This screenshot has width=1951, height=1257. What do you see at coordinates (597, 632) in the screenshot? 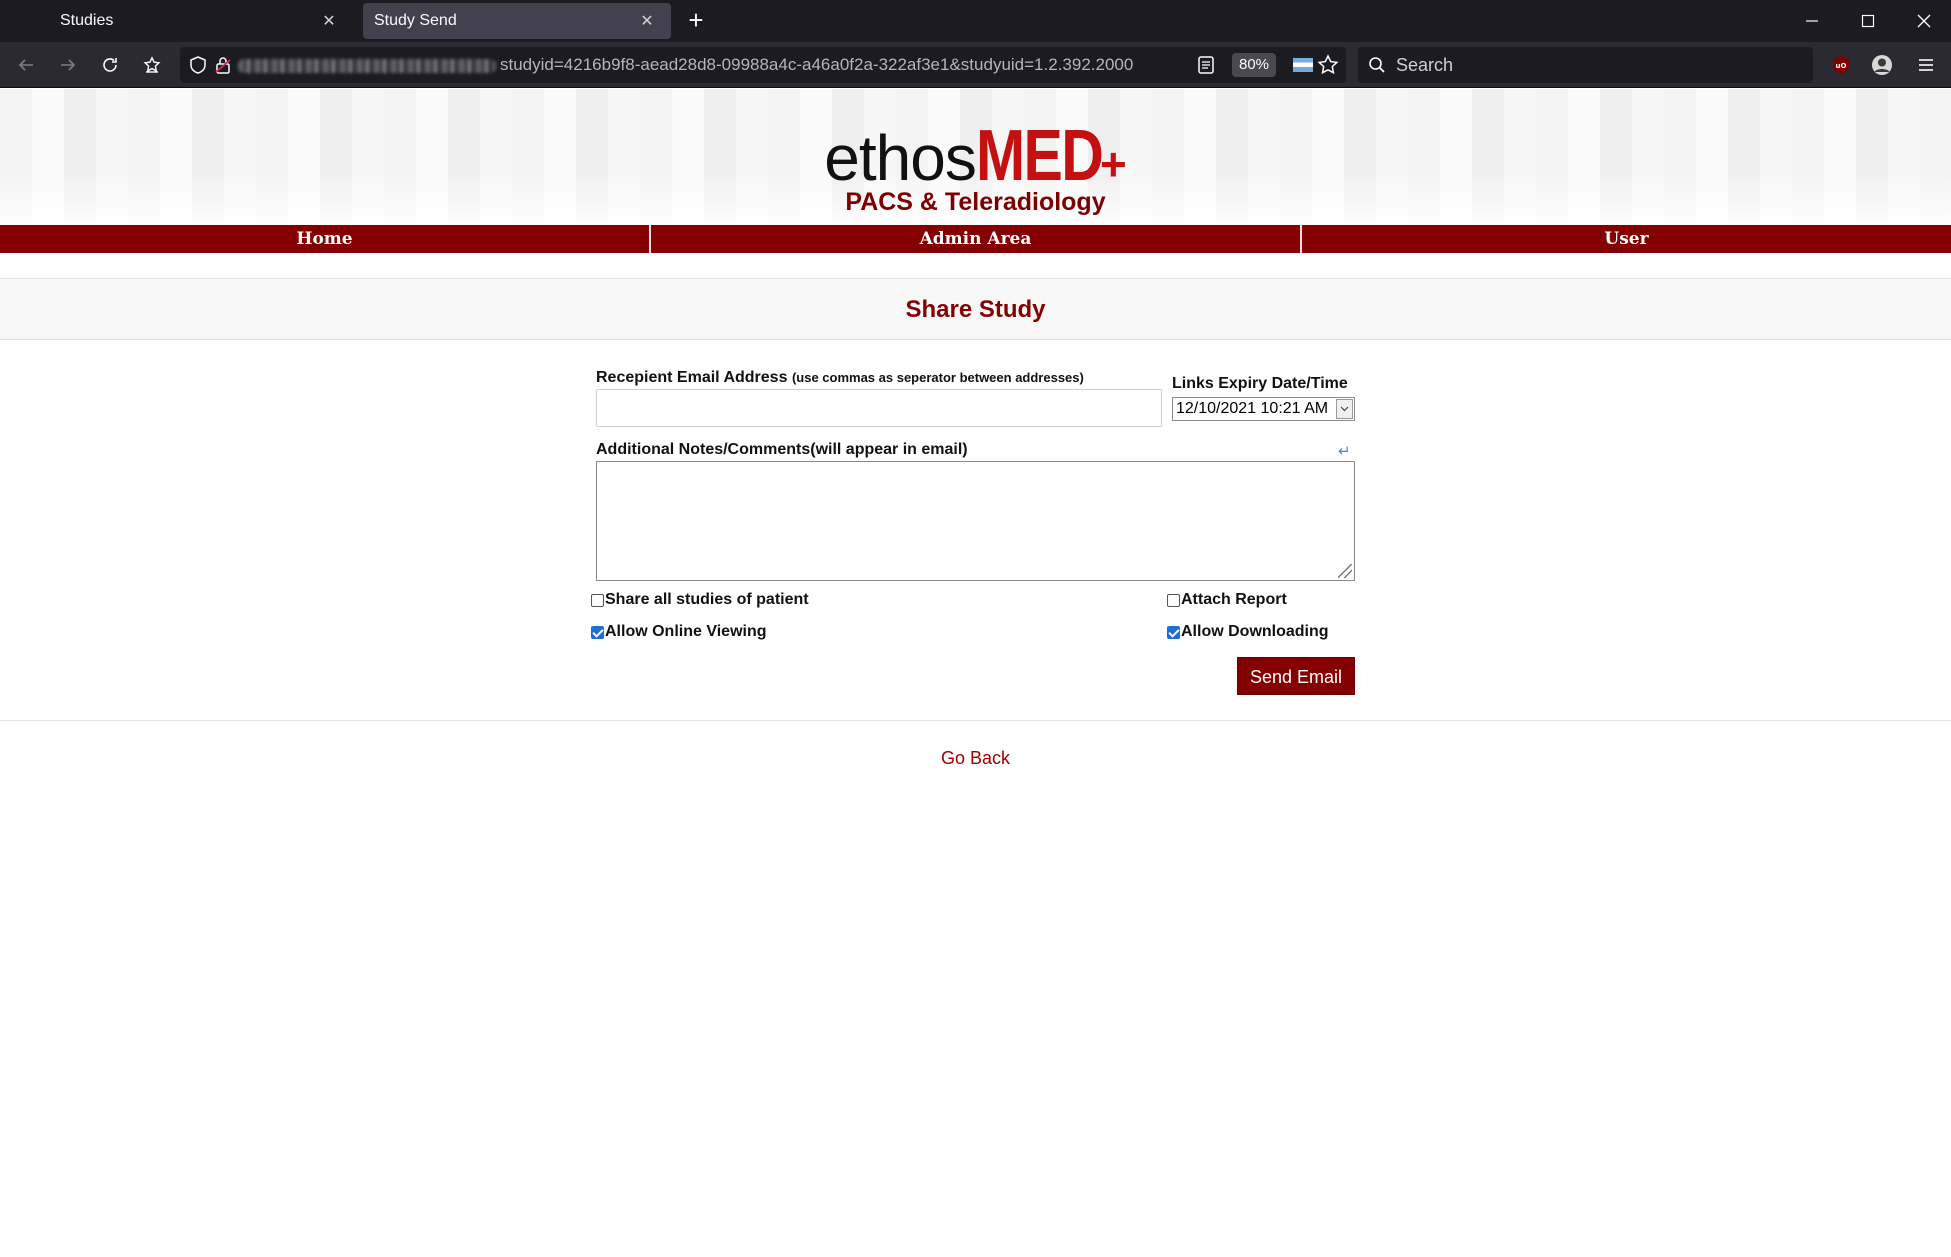
I see `allow-online-viewing-checkbox` at bounding box center [597, 632].